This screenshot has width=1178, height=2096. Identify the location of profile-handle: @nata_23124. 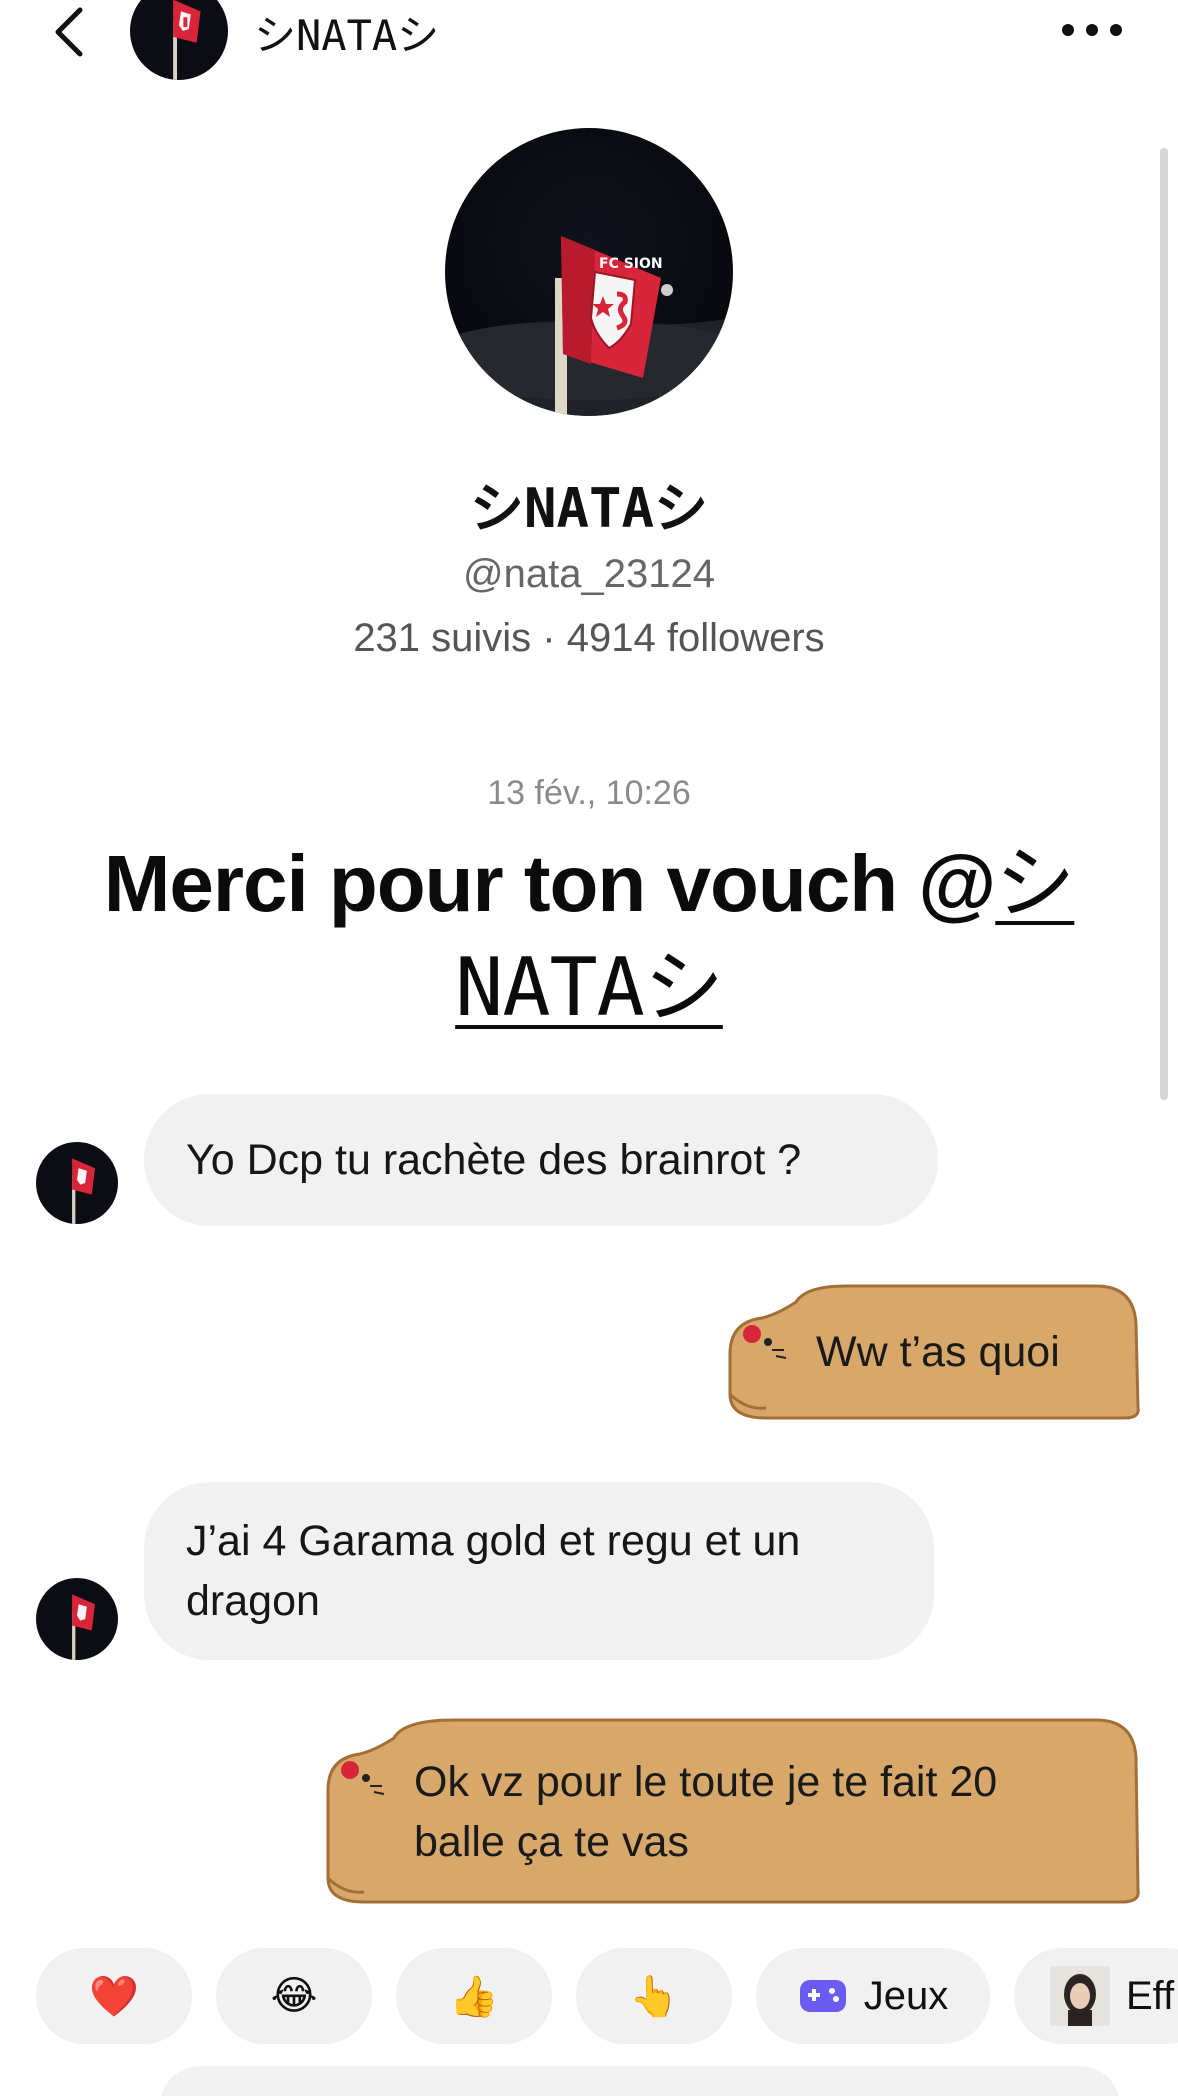
(589, 574).